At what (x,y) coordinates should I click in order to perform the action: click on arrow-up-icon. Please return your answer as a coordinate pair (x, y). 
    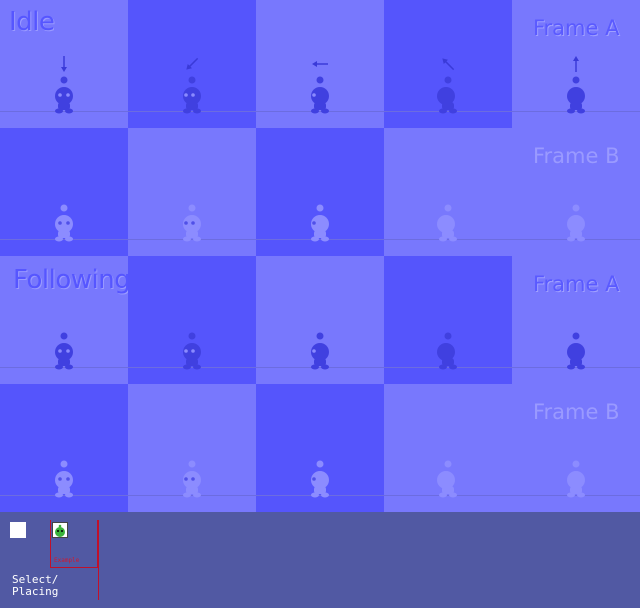
    Looking at the image, I should click on (576, 64).